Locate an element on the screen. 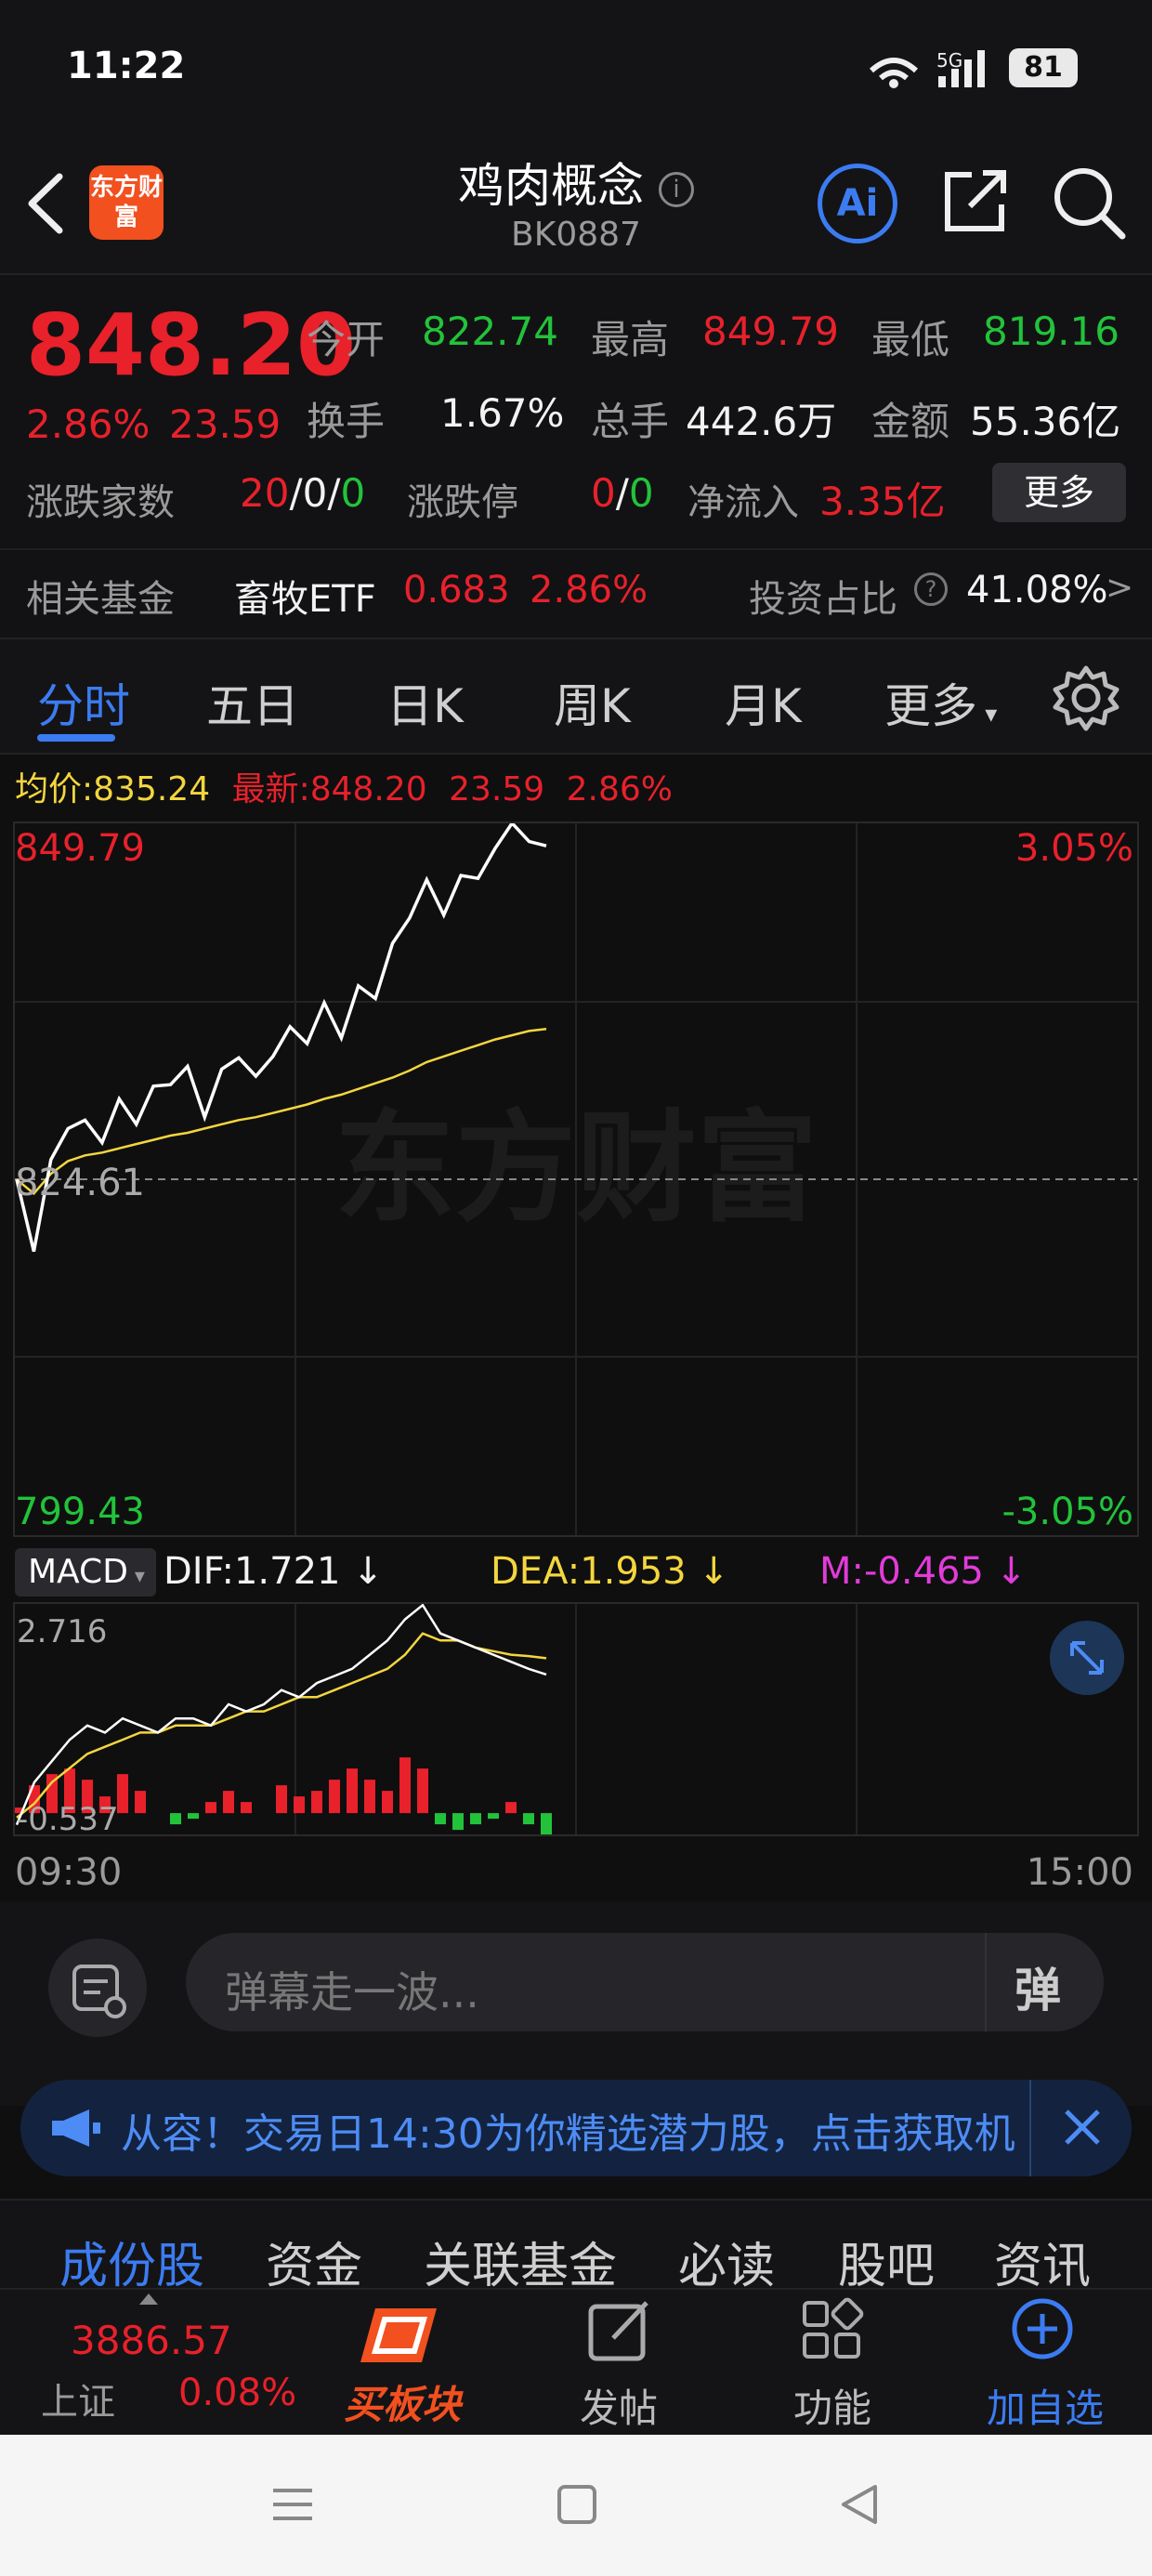  tab-must-read: 必读 is located at coordinates (726, 2261).